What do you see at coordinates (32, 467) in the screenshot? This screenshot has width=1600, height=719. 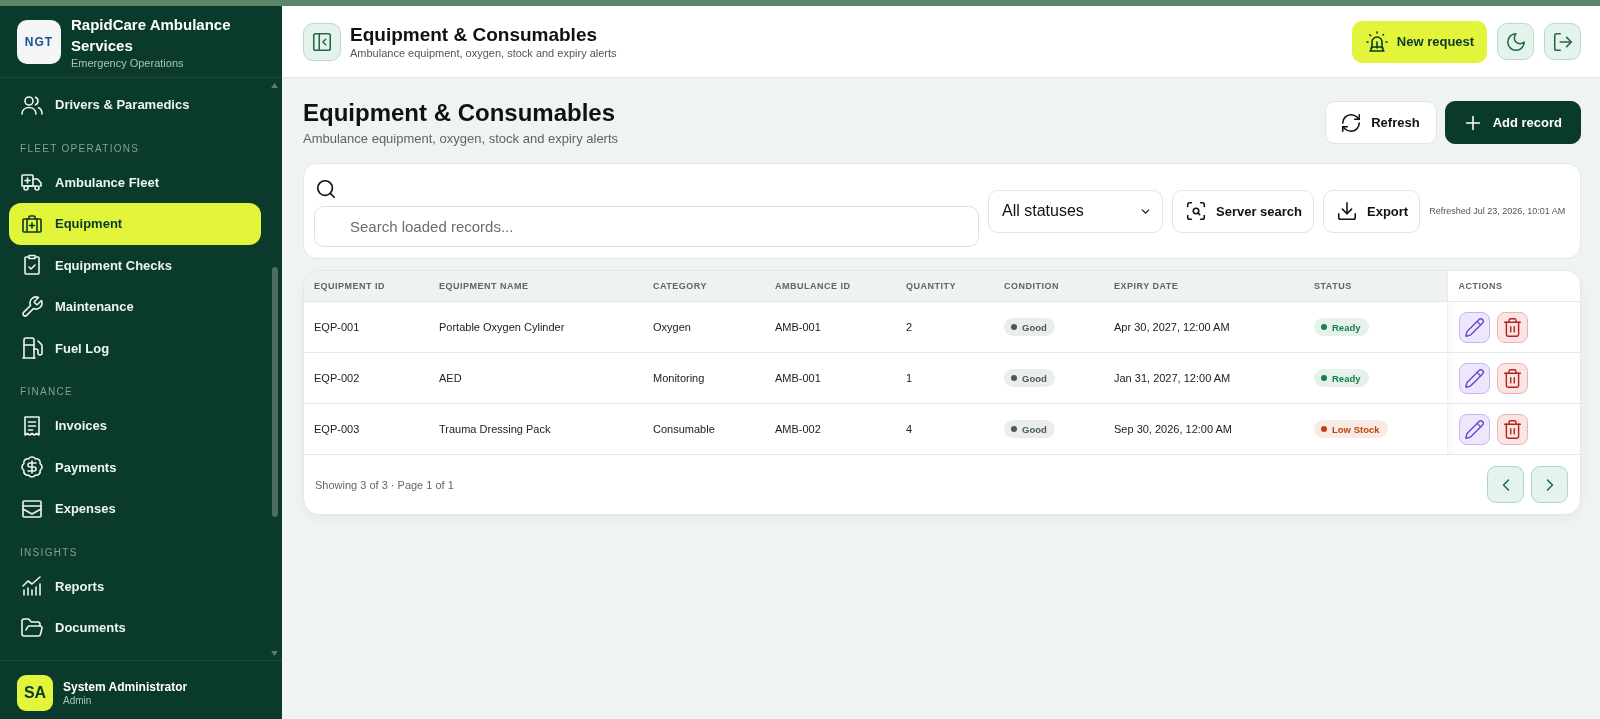 I see `dollar-badge-icon` at bounding box center [32, 467].